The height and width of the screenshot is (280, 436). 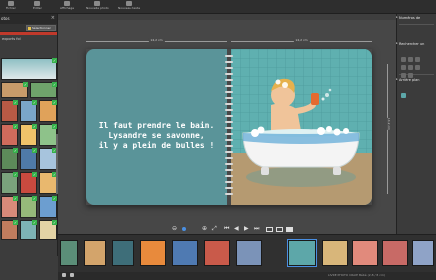 I want to click on edit-menu-button: Éditer, so click(x=37, y=7).